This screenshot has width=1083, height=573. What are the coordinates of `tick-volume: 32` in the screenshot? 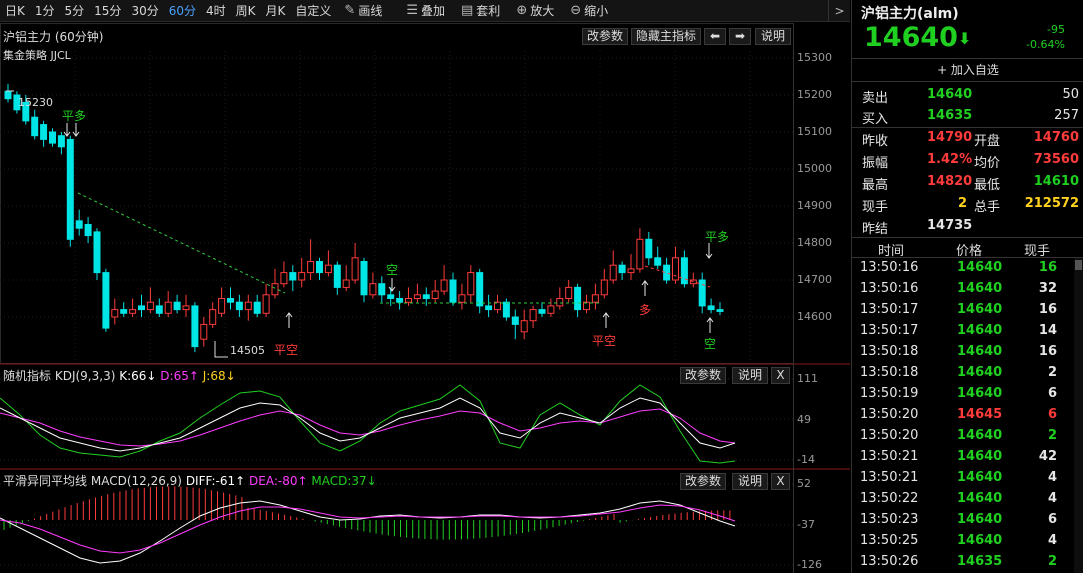 It's located at (1047, 288).